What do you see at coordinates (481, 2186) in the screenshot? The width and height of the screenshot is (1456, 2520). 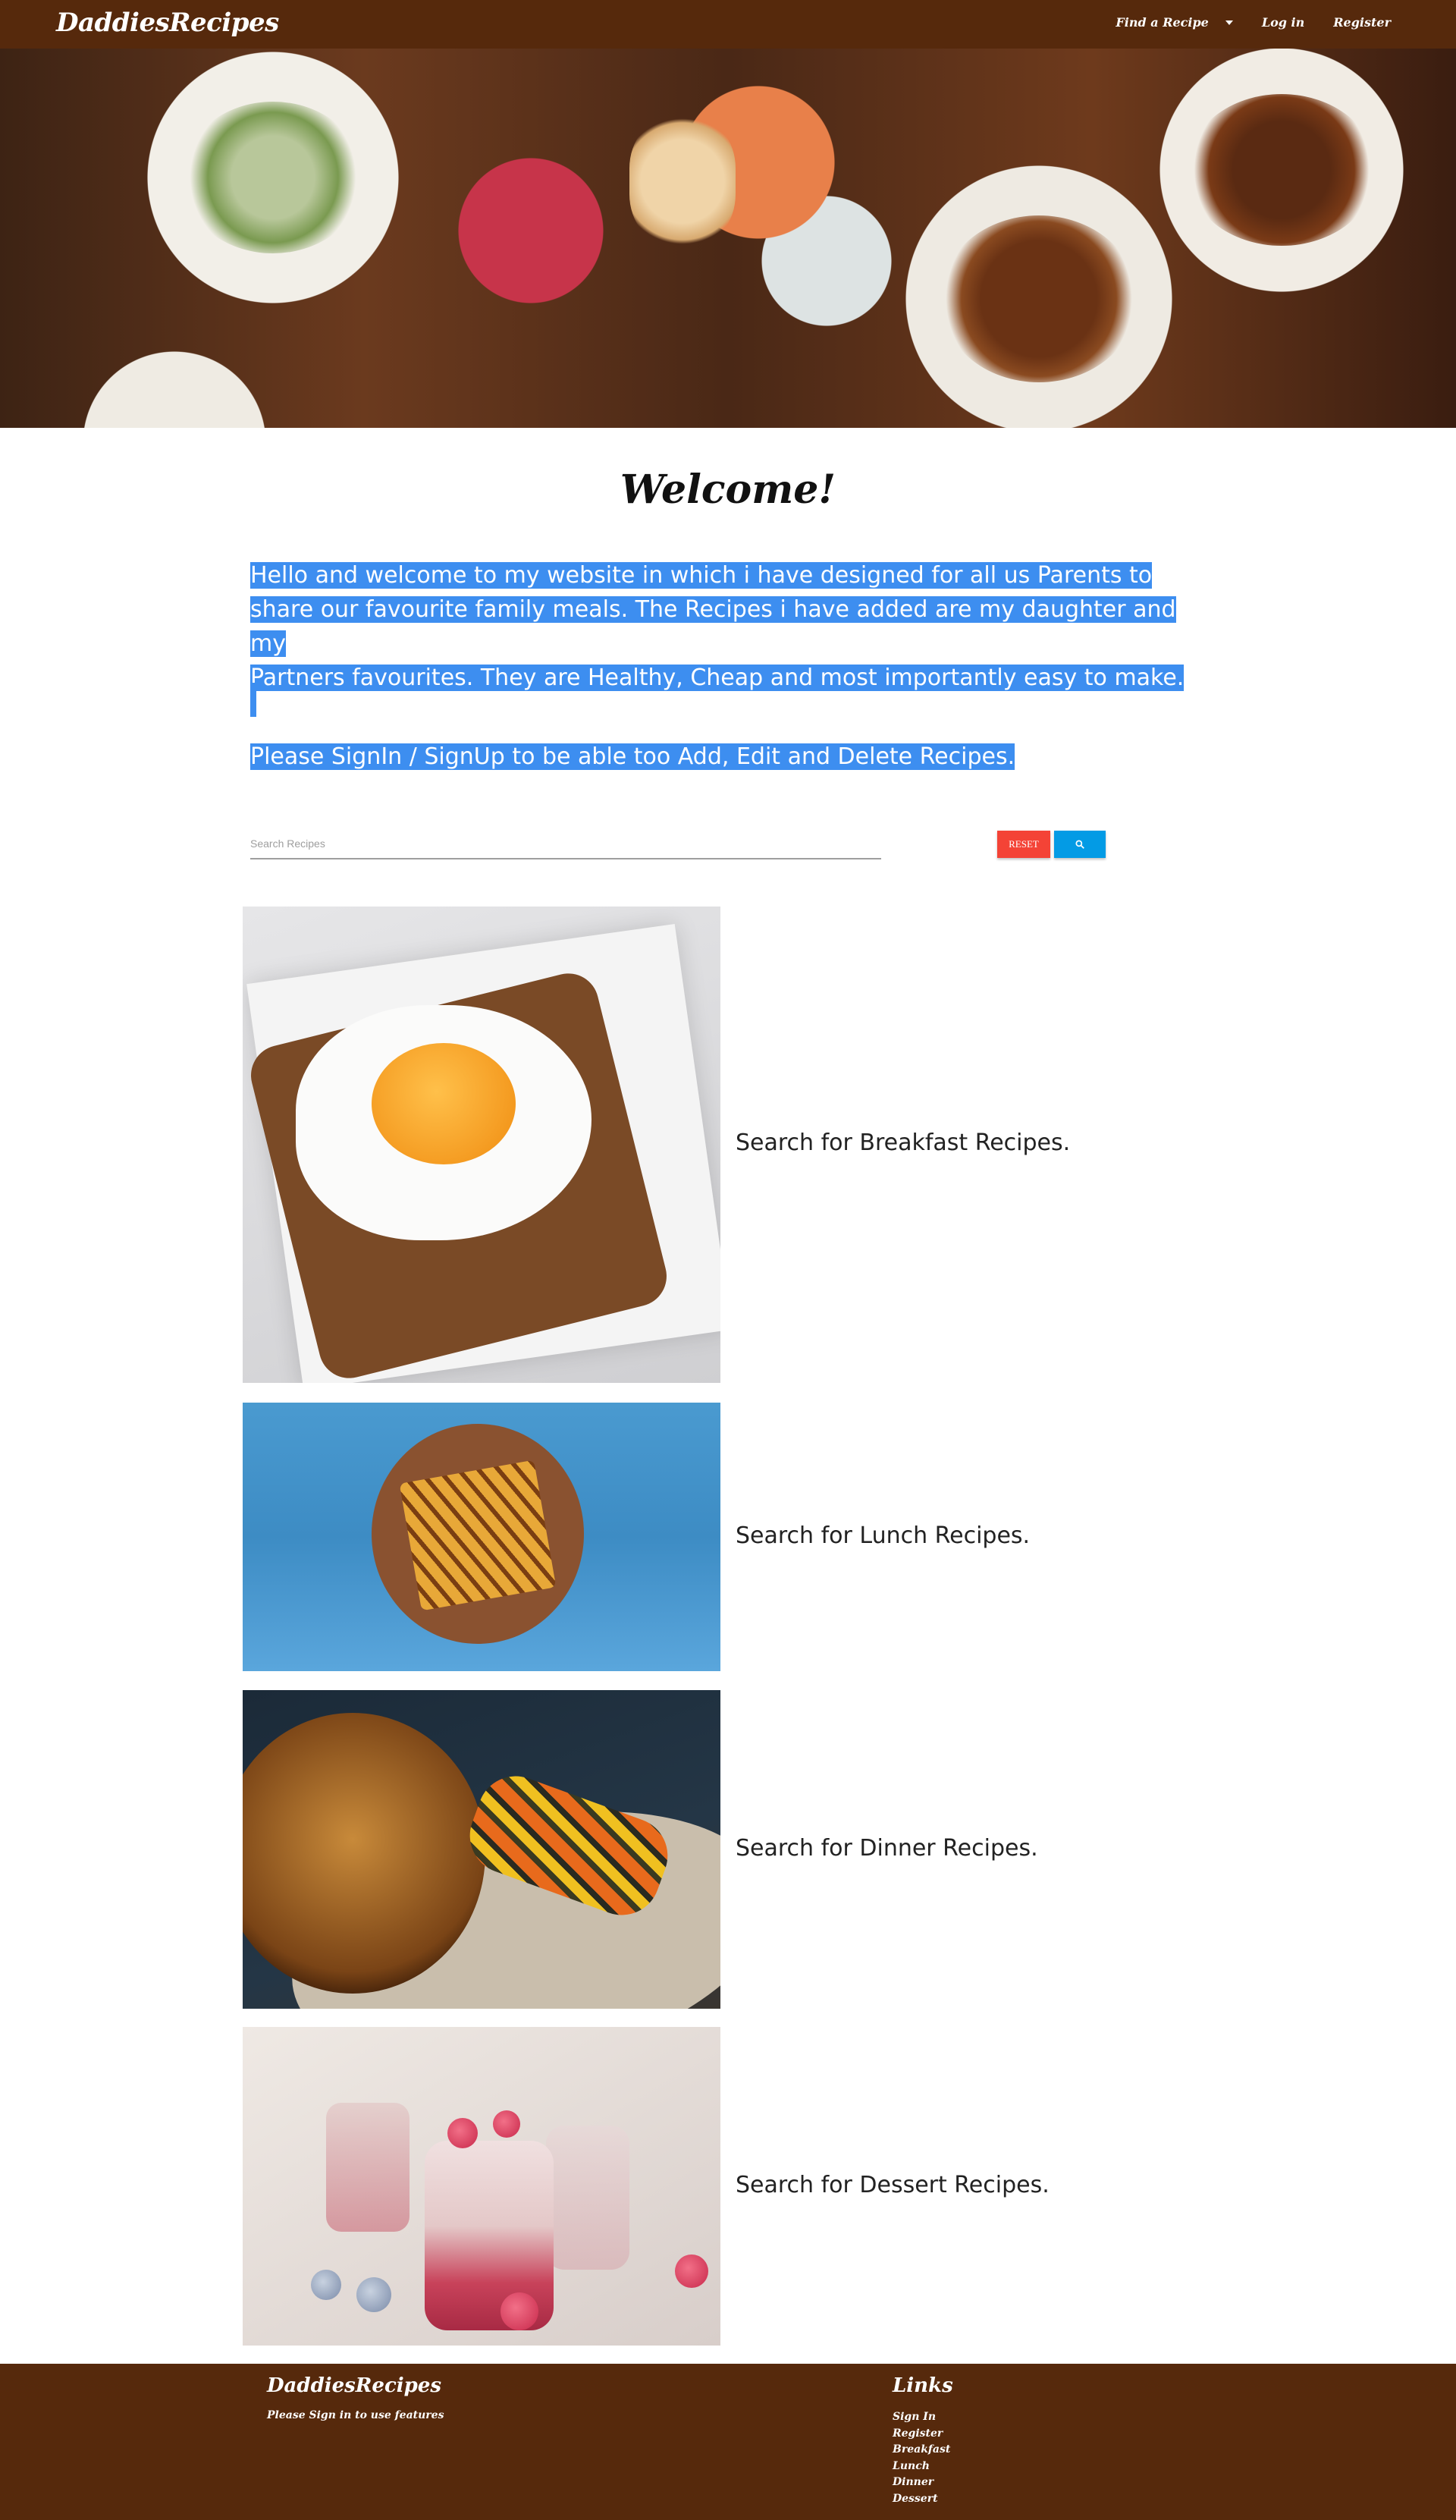 I see `dessert-image` at bounding box center [481, 2186].